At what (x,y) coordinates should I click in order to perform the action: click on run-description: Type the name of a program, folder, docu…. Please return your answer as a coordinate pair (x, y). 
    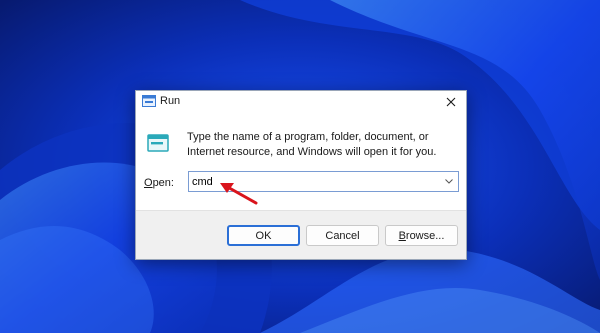
    Looking at the image, I should click on (312, 144).